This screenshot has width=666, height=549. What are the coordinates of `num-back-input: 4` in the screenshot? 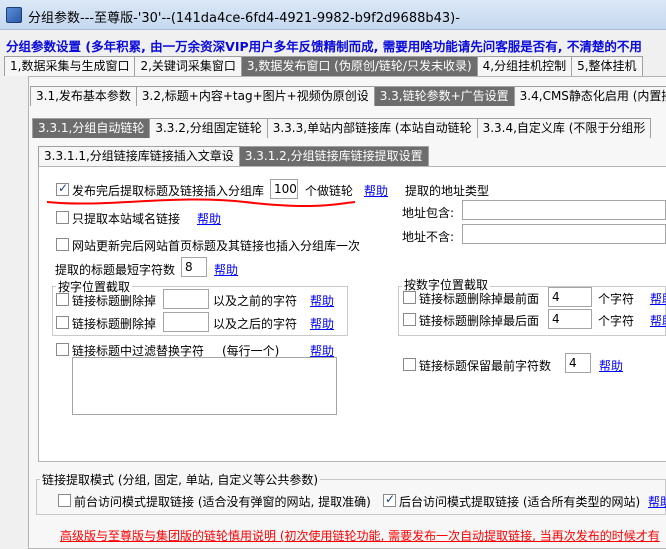 It's located at (570, 319).